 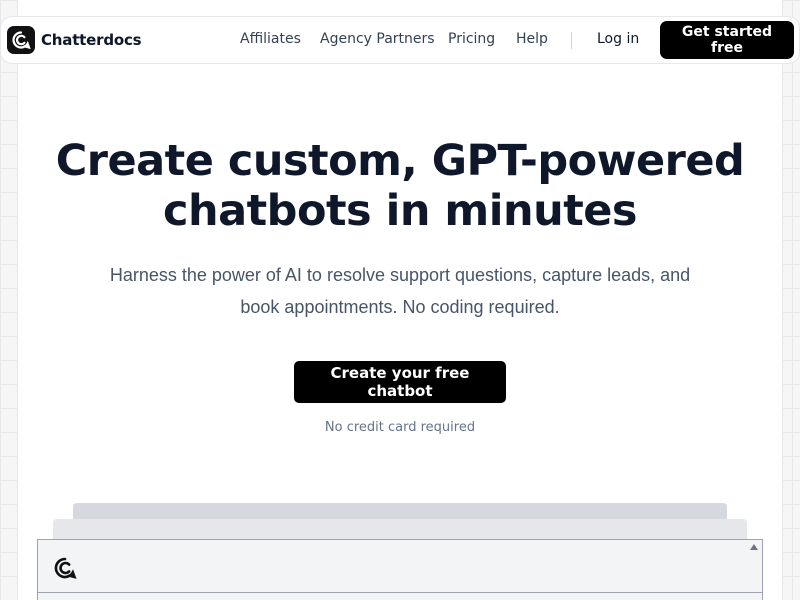 I want to click on hero-title-line-2: chatbots in minutes, so click(x=400, y=211).